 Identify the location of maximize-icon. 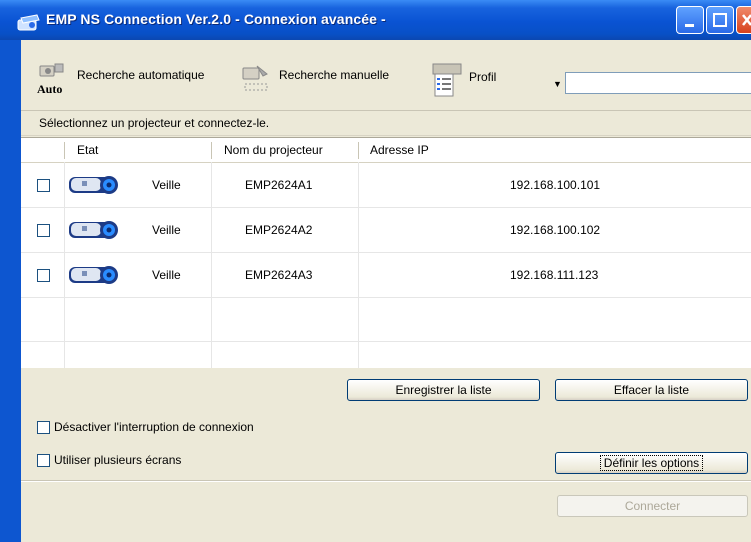
(720, 20).